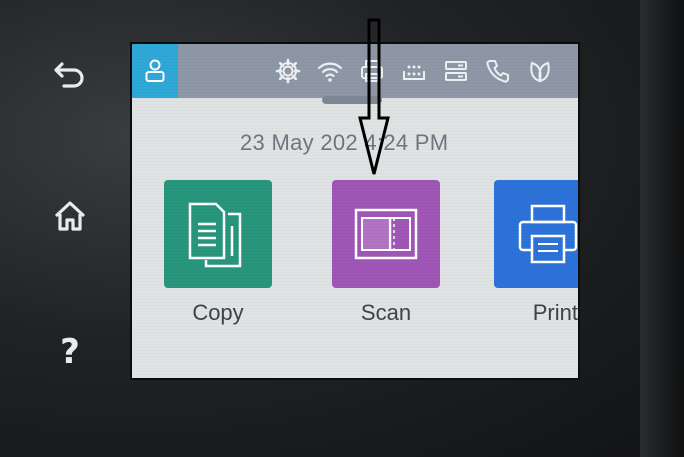  Describe the element at coordinates (386, 313) in the screenshot. I see `scan-app-label: Scan` at that location.